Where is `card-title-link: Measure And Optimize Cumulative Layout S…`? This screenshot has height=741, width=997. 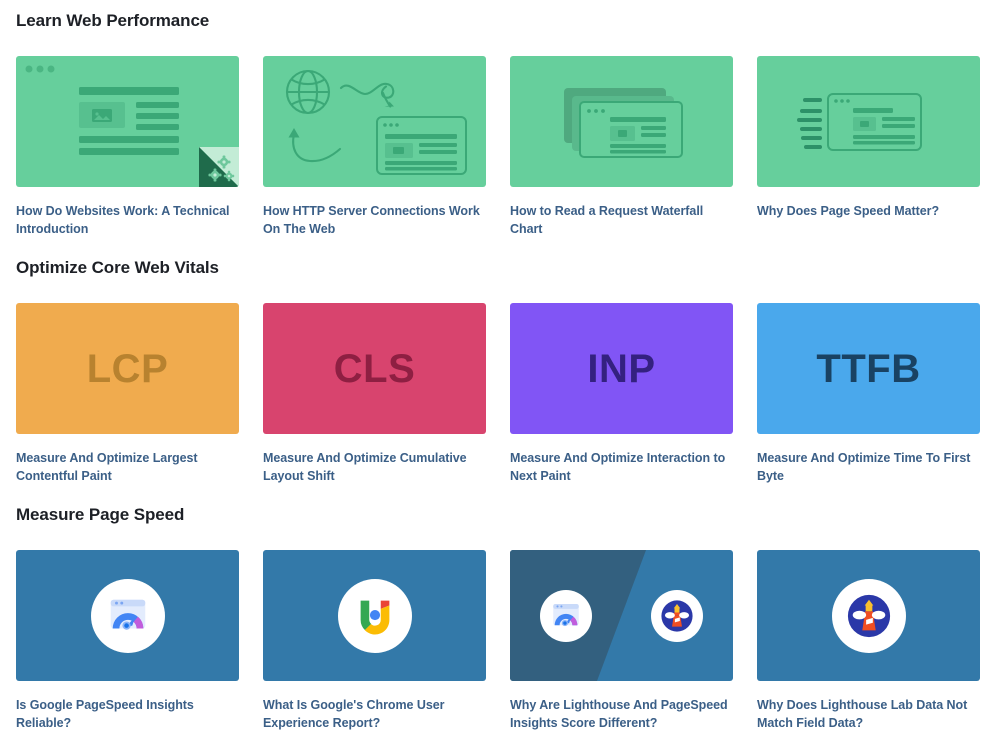 card-title-link: Measure And Optimize Cumulative Layout S… is located at coordinates (374, 468).